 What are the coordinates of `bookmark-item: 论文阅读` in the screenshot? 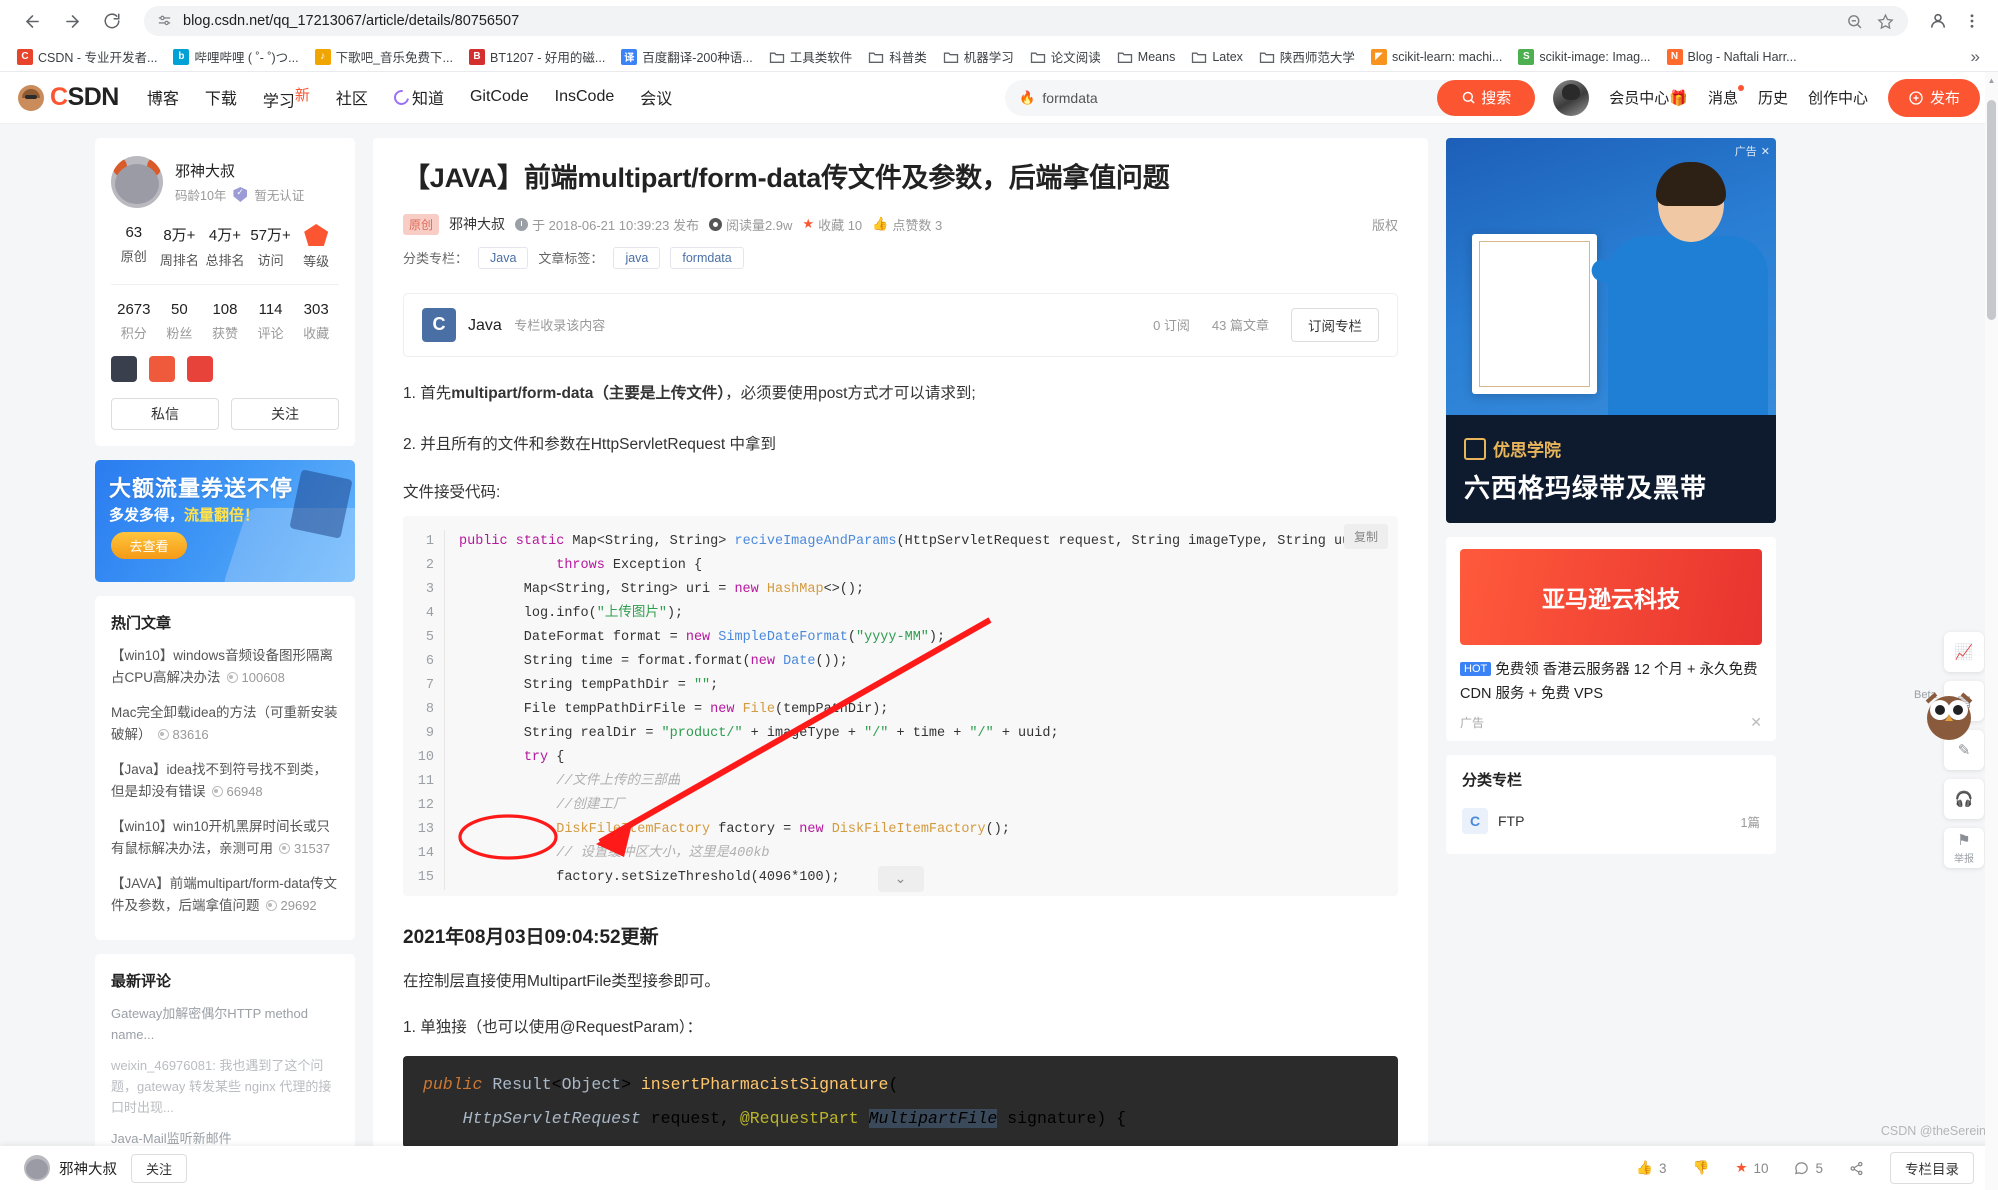 It's located at (1065, 56).